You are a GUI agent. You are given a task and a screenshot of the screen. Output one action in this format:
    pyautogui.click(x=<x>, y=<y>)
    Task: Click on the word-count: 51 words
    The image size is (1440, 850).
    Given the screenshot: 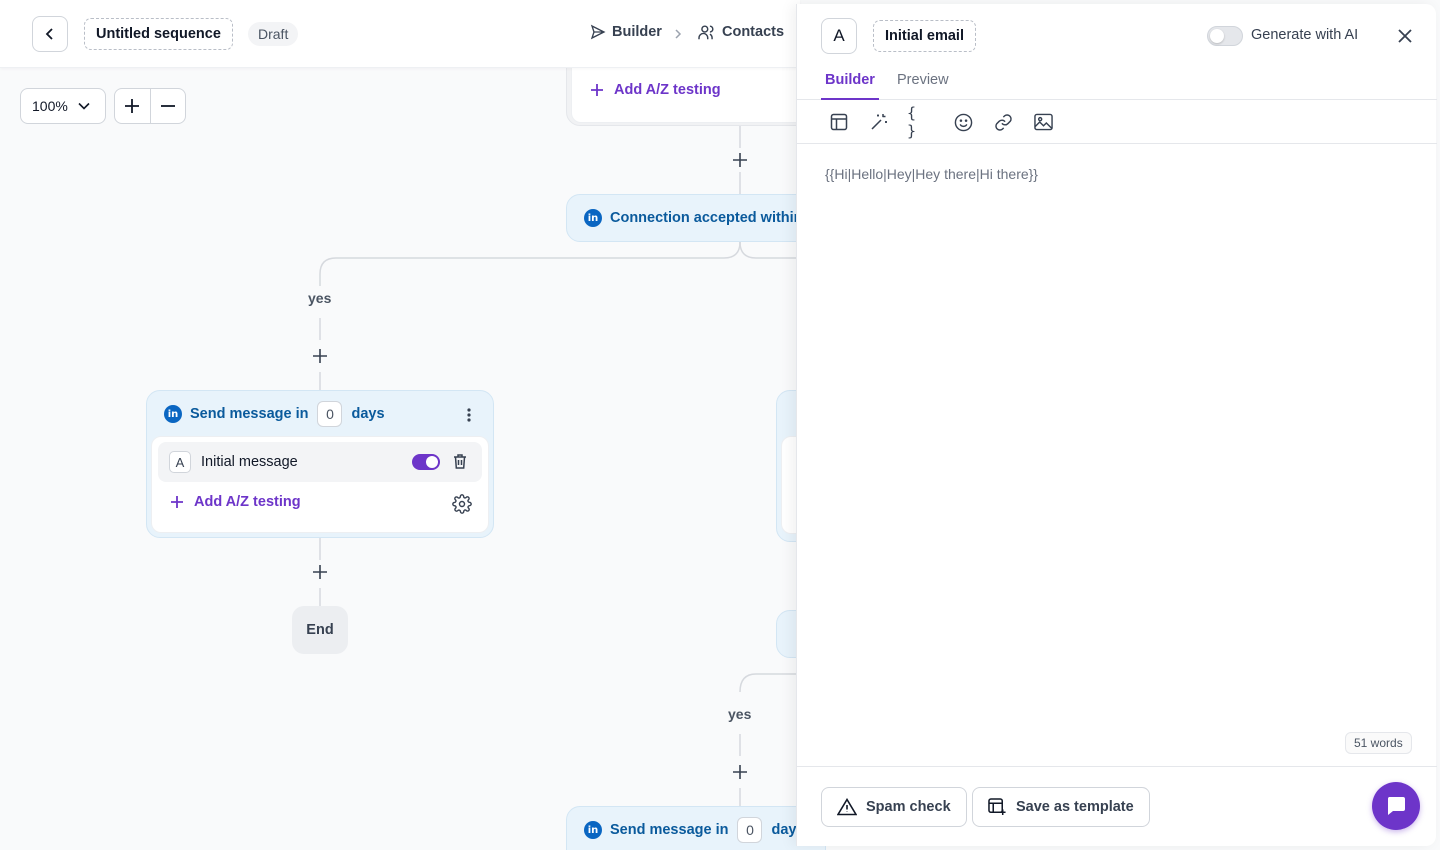 What is the action you would take?
    pyautogui.click(x=1378, y=743)
    